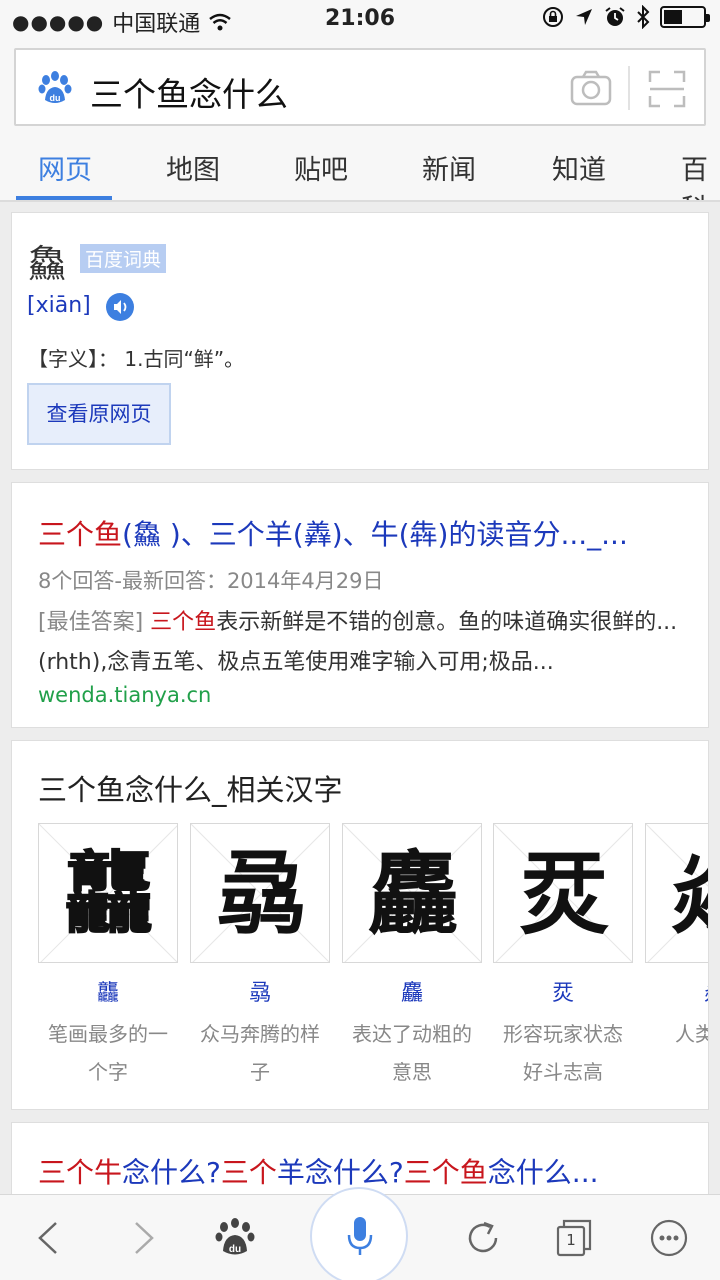  What do you see at coordinates (260, 991) in the screenshot?
I see `character-link: 骉` at bounding box center [260, 991].